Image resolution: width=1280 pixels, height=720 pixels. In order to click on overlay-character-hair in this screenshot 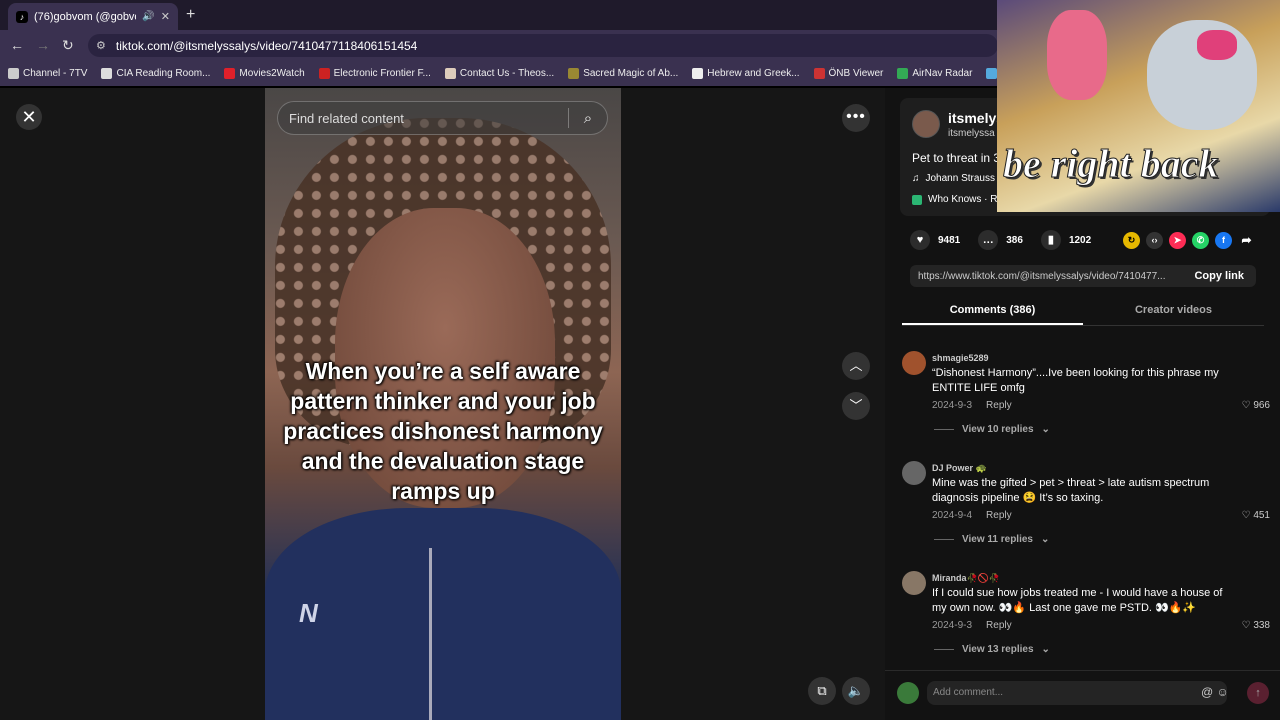, I will do `click(1217, 45)`.